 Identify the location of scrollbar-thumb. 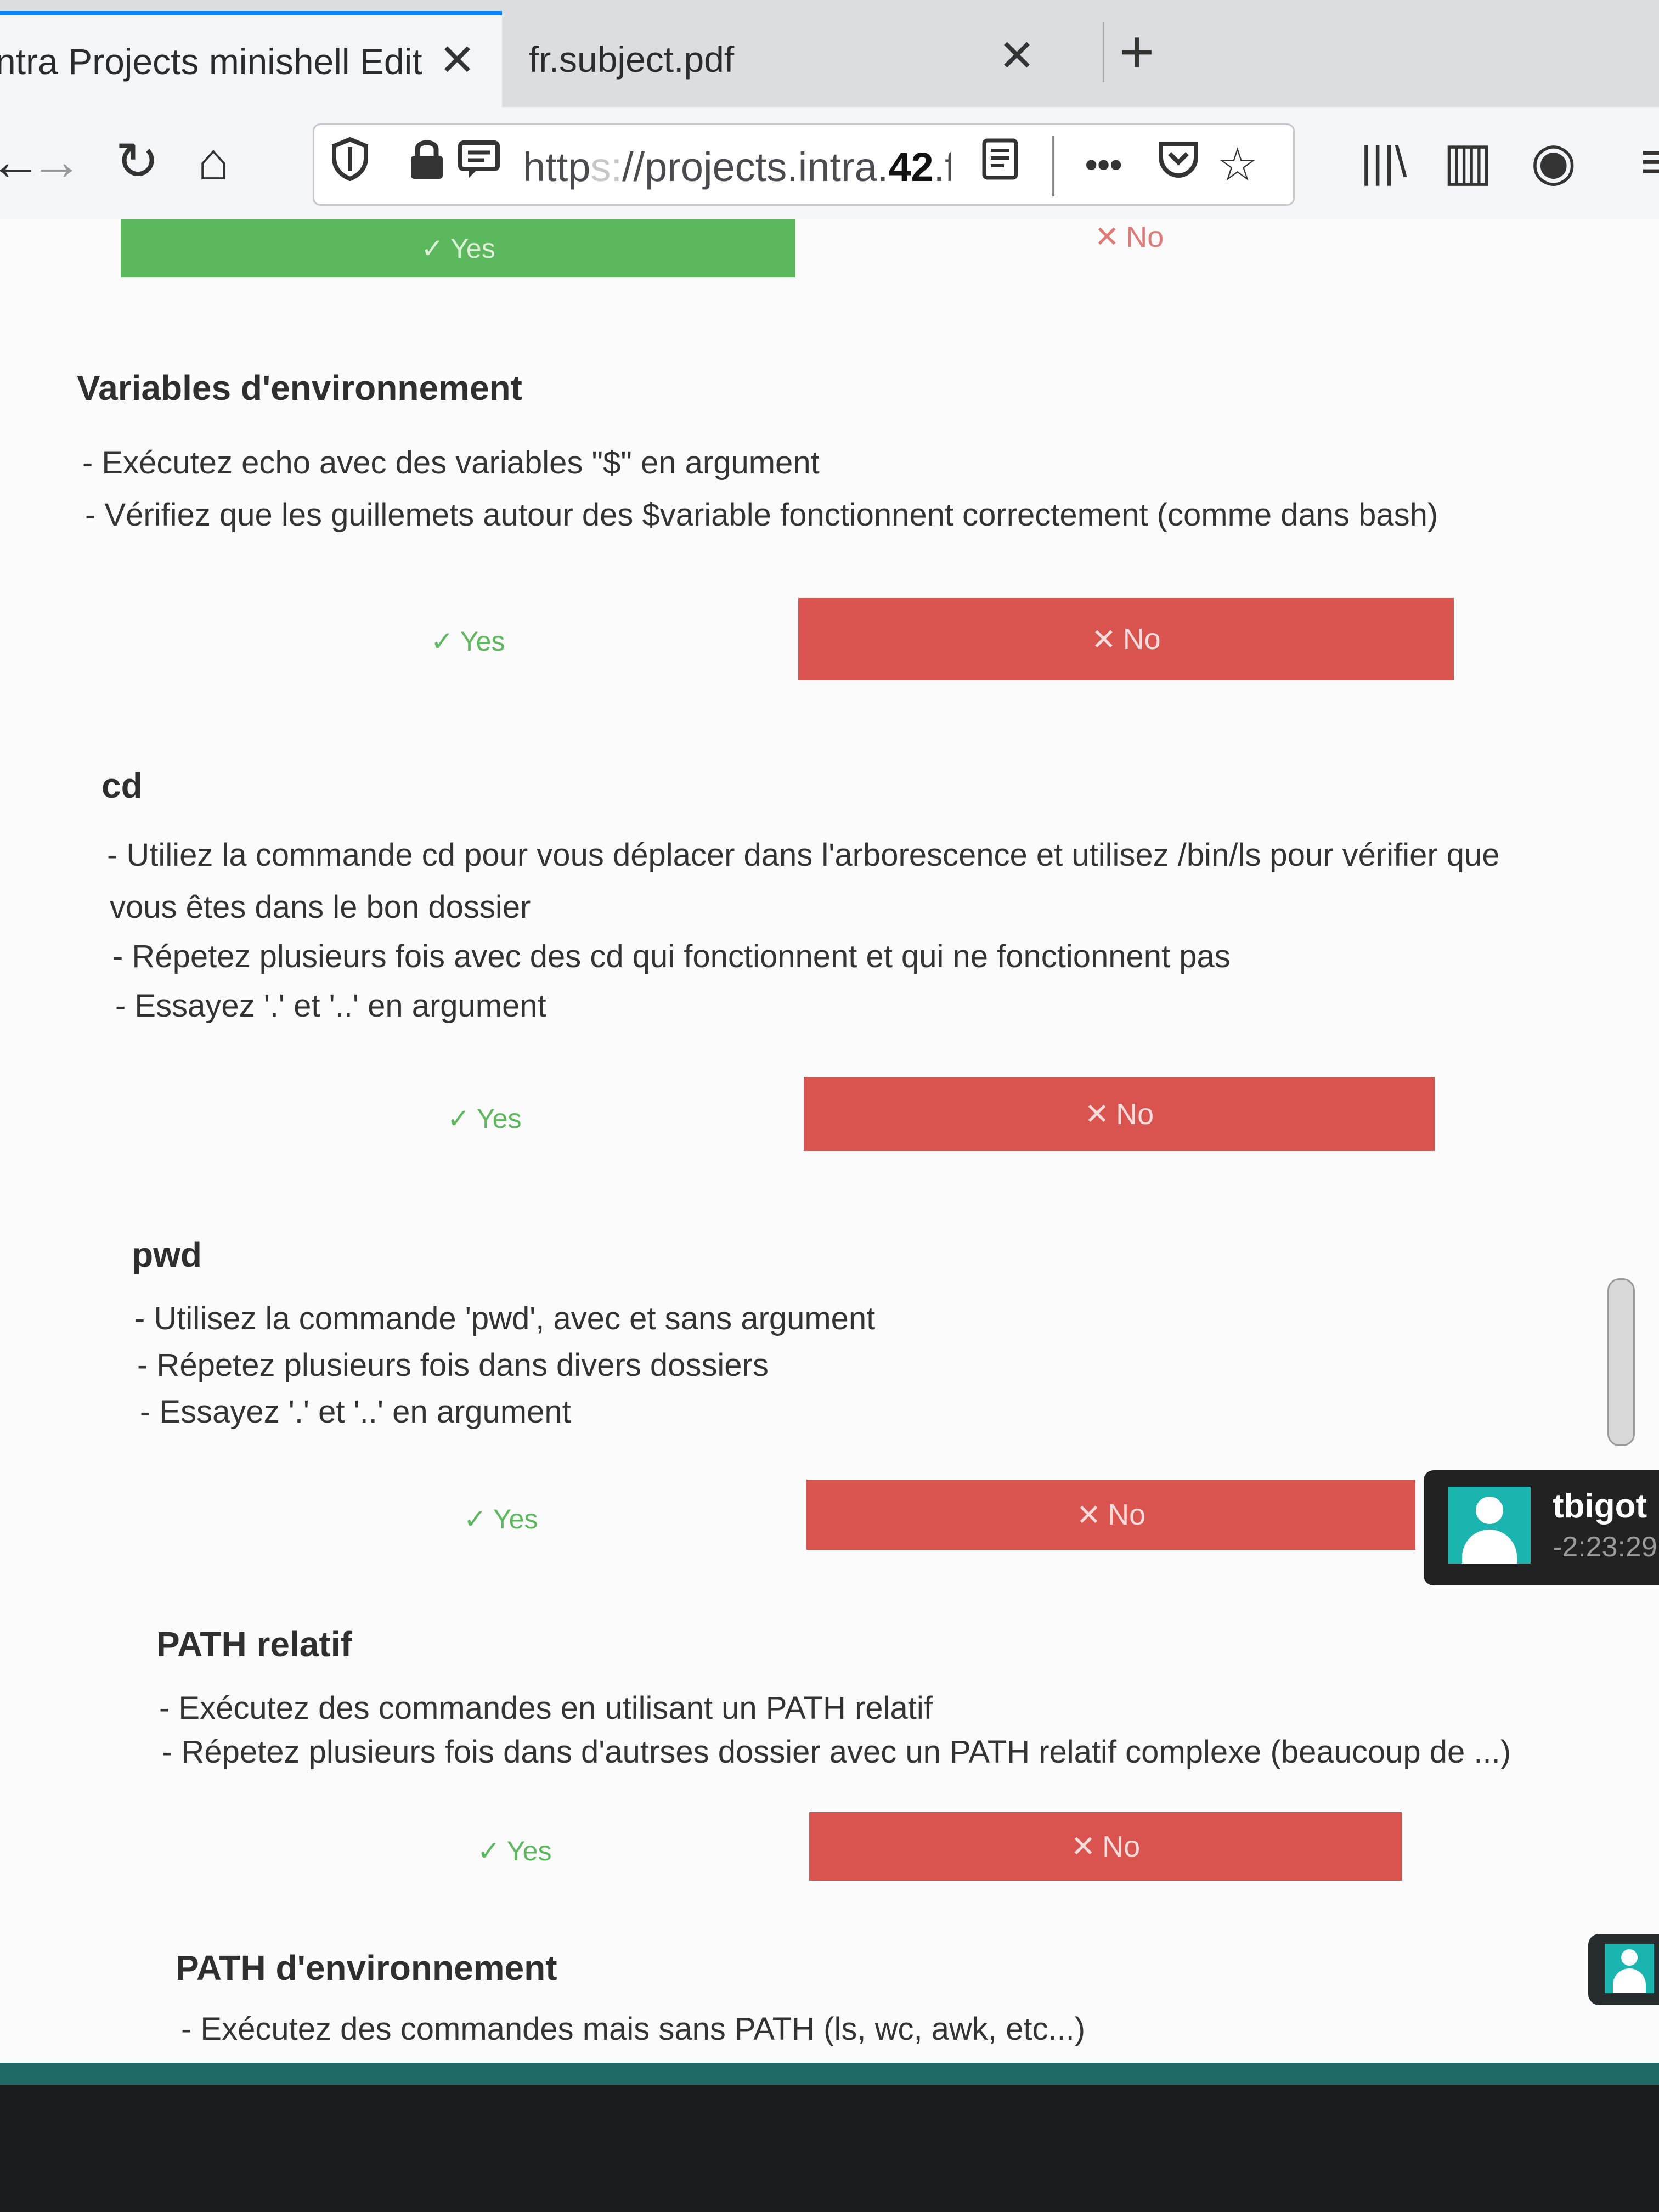
(1621, 1362).